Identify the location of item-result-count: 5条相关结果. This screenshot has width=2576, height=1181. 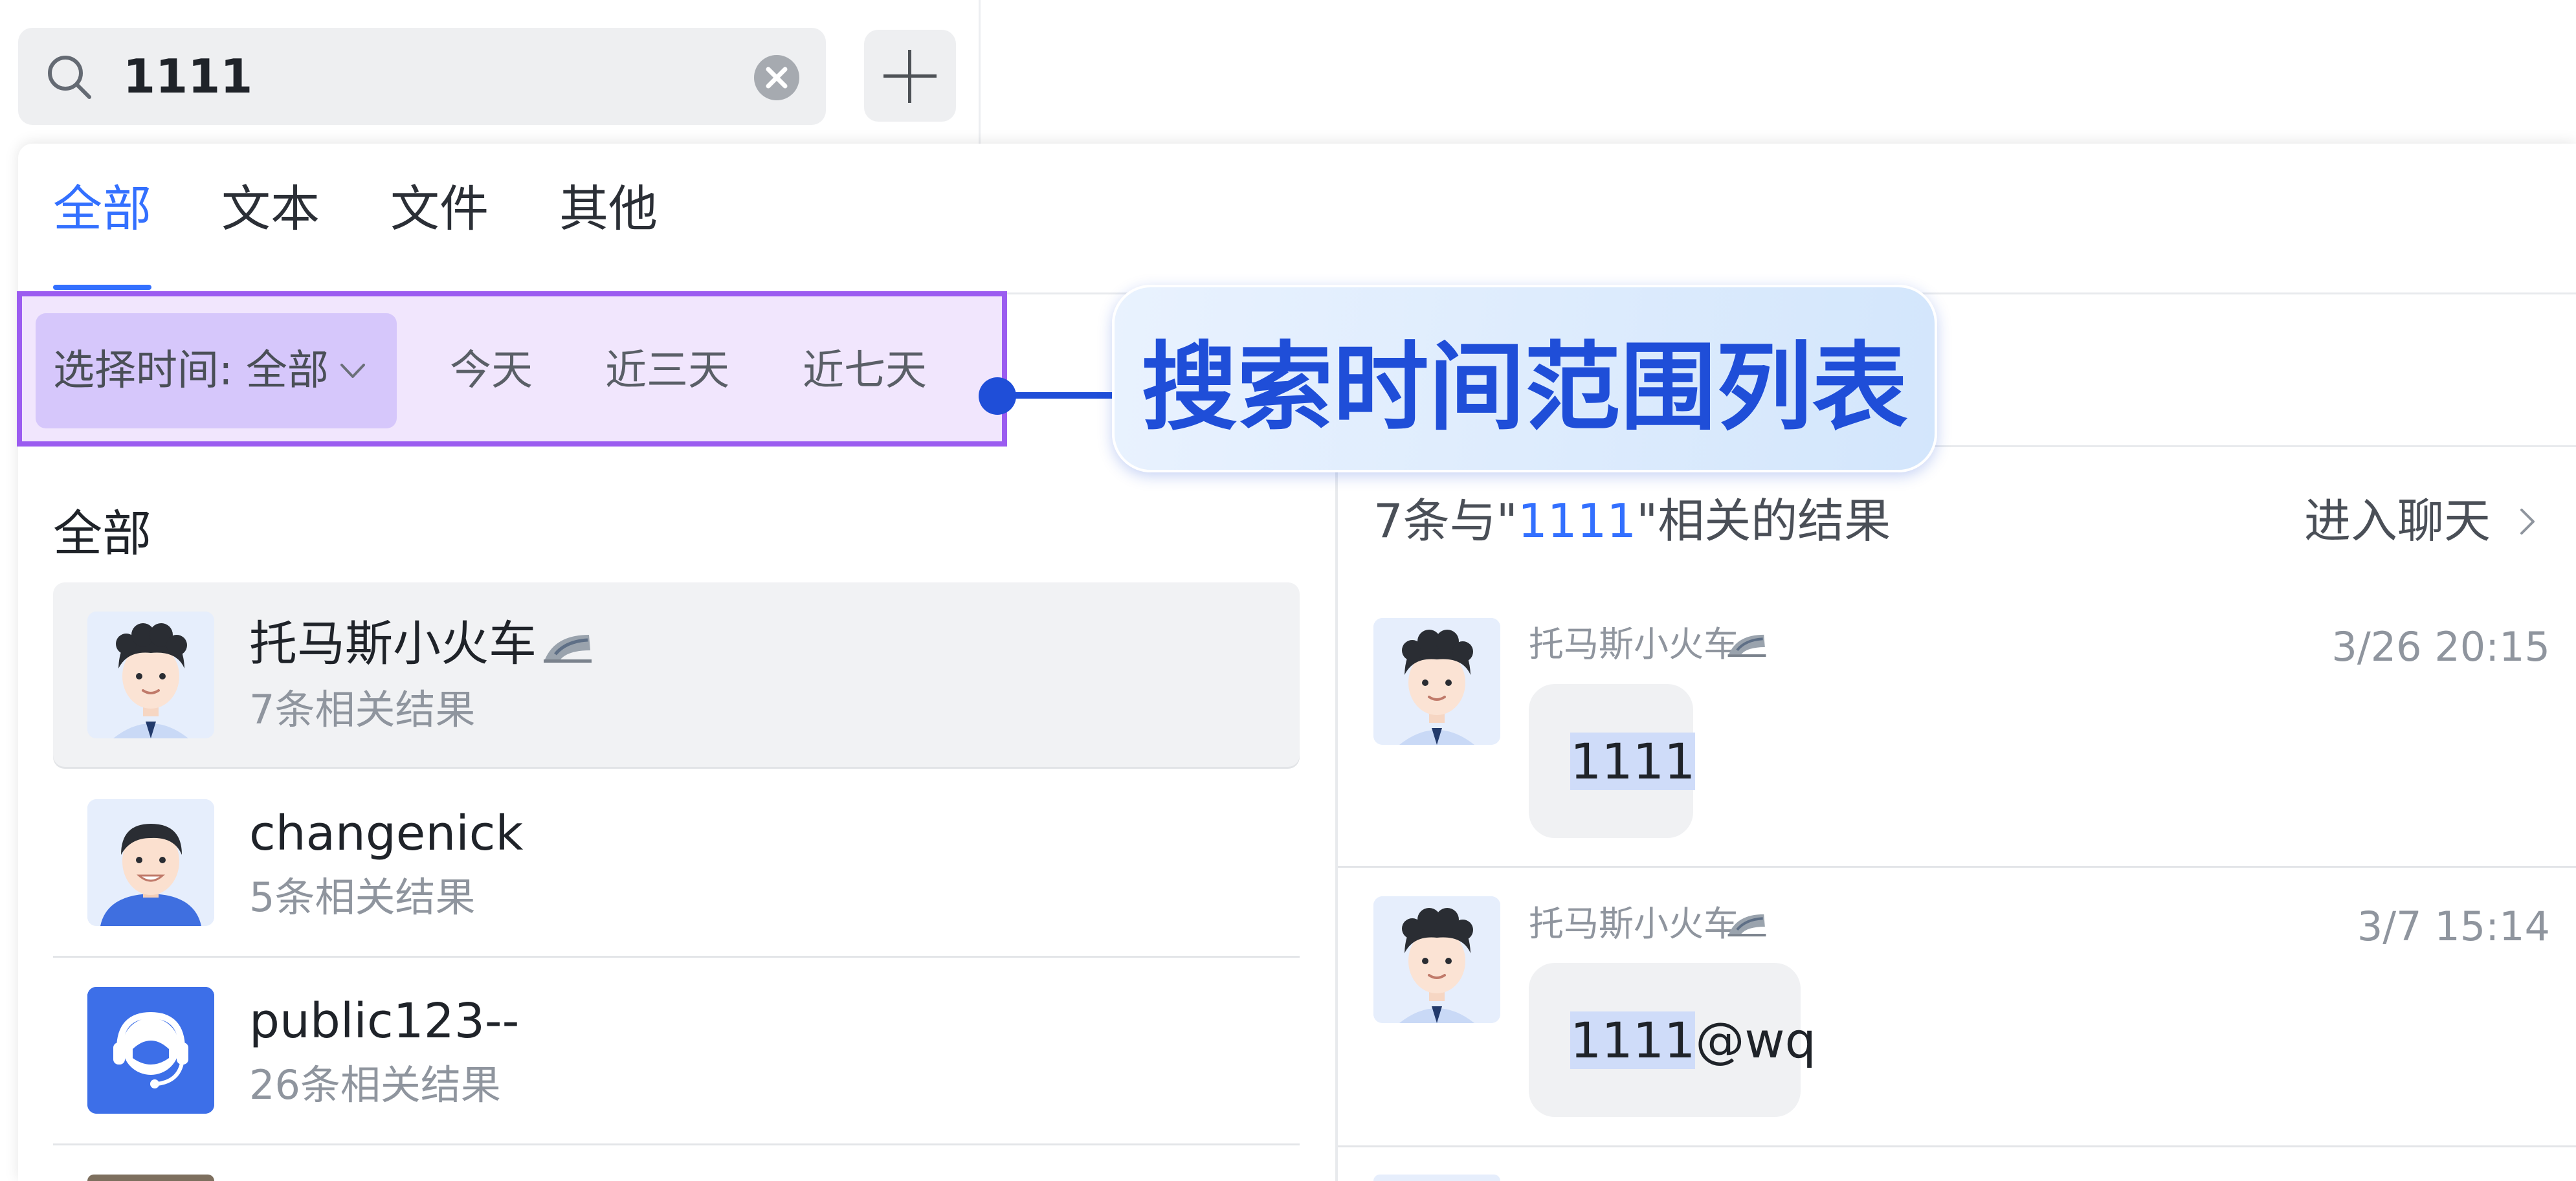
(362, 897).